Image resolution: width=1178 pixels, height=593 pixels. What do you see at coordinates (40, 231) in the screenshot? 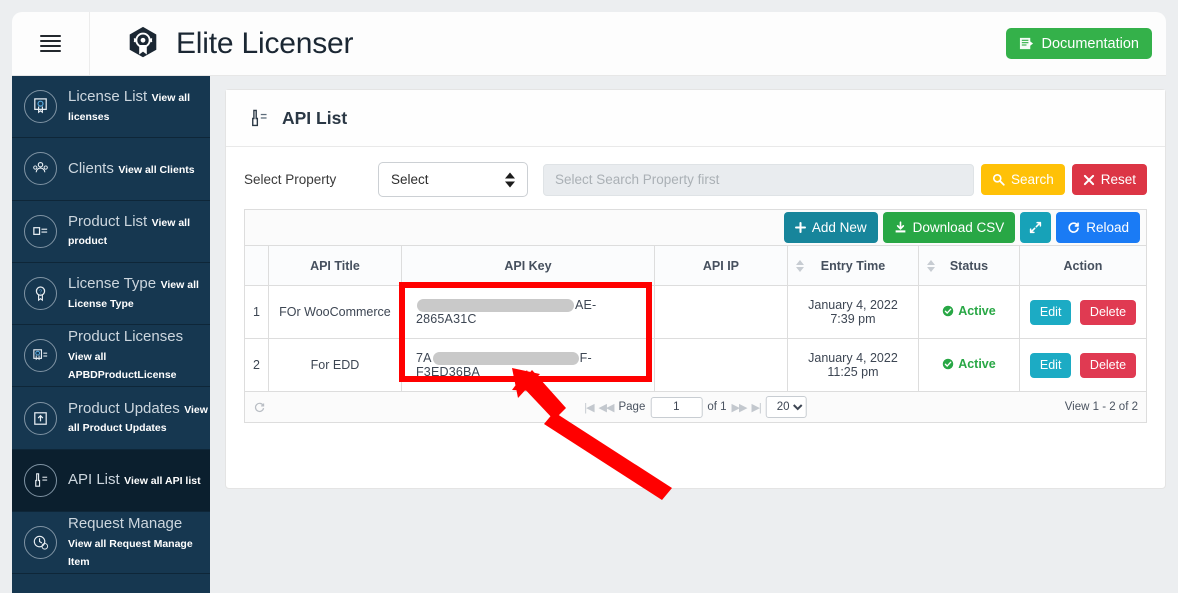
I see `product-list-icon` at bounding box center [40, 231].